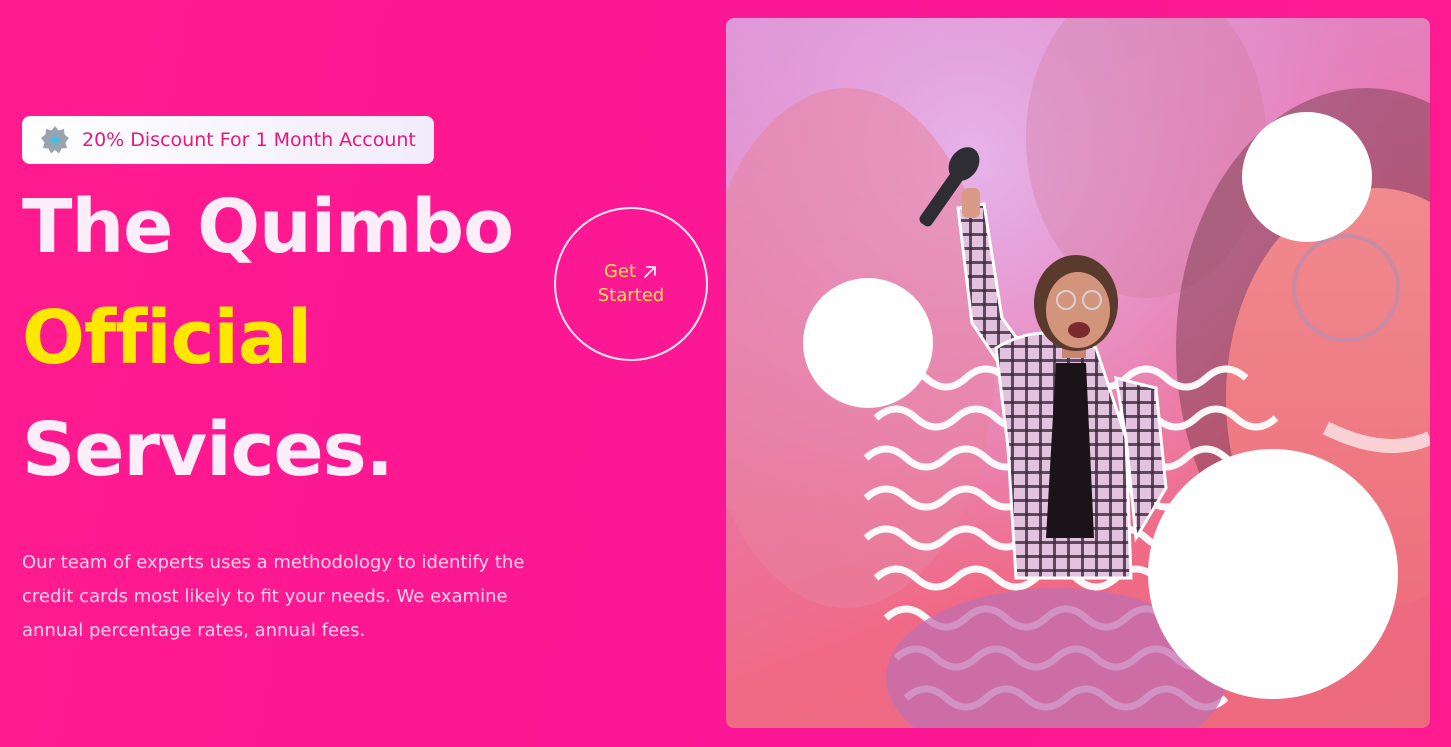 This screenshot has height=747, width=1451. Describe the element at coordinates (55, 140) in the screenshot. I see `sparkle-badge-icon` at that location.